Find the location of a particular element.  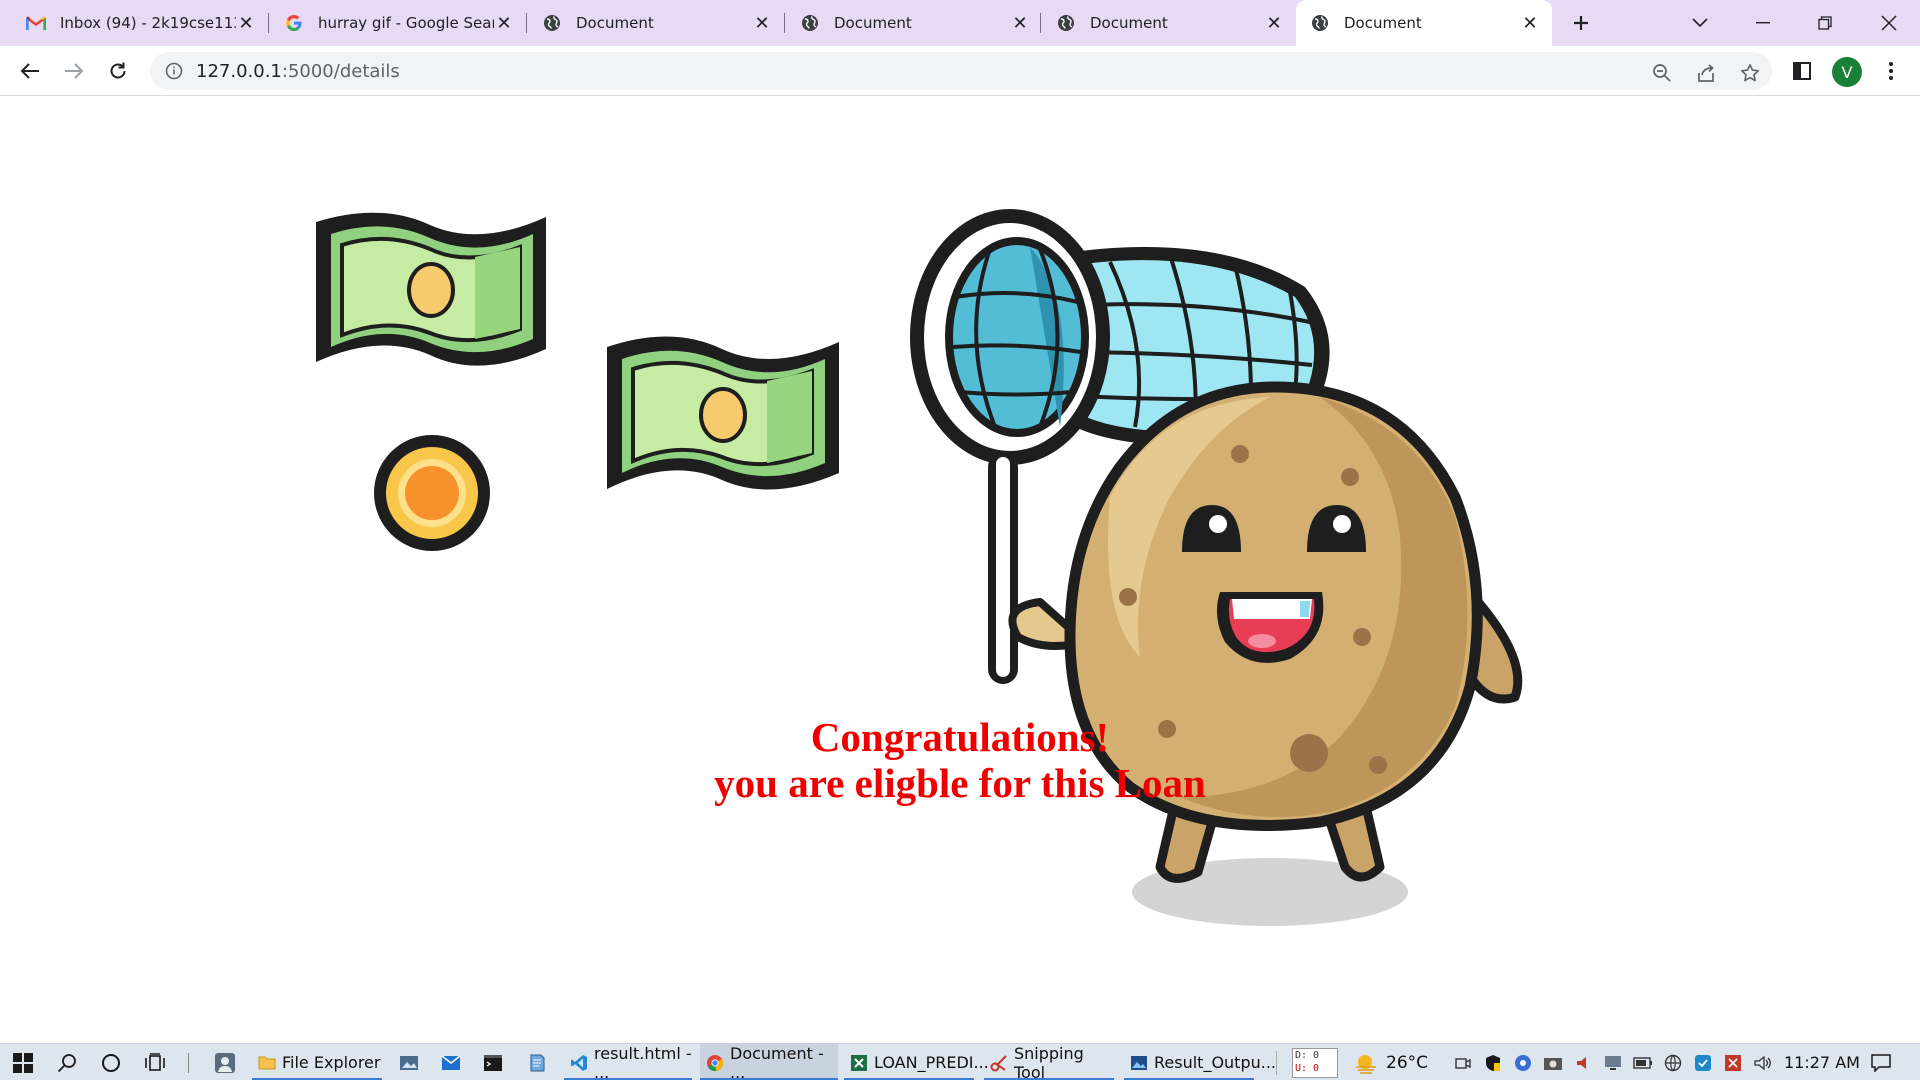

chevron-down-icon is located at coordinates (1700, 23).